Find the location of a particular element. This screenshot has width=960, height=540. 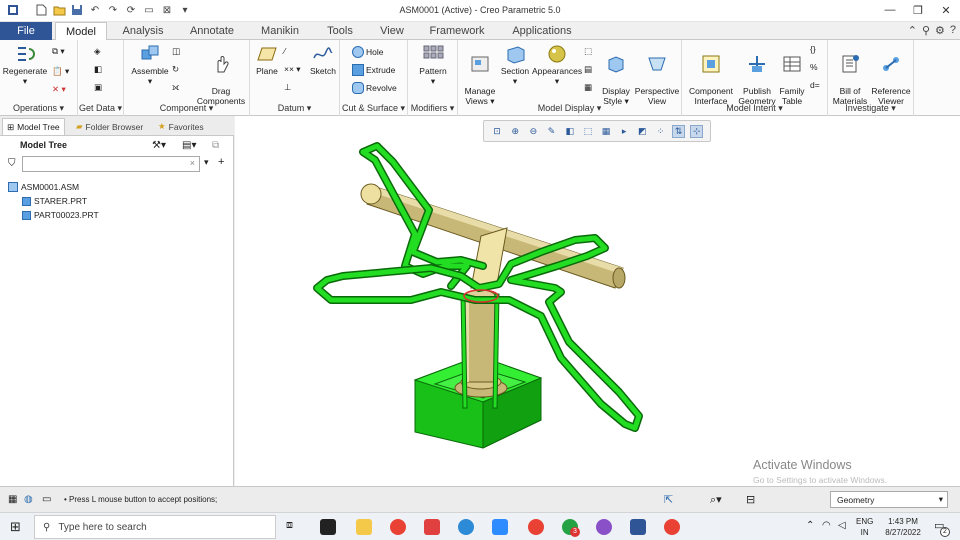

switch-dimensions-icon: % is located at coordinates (814, 67).